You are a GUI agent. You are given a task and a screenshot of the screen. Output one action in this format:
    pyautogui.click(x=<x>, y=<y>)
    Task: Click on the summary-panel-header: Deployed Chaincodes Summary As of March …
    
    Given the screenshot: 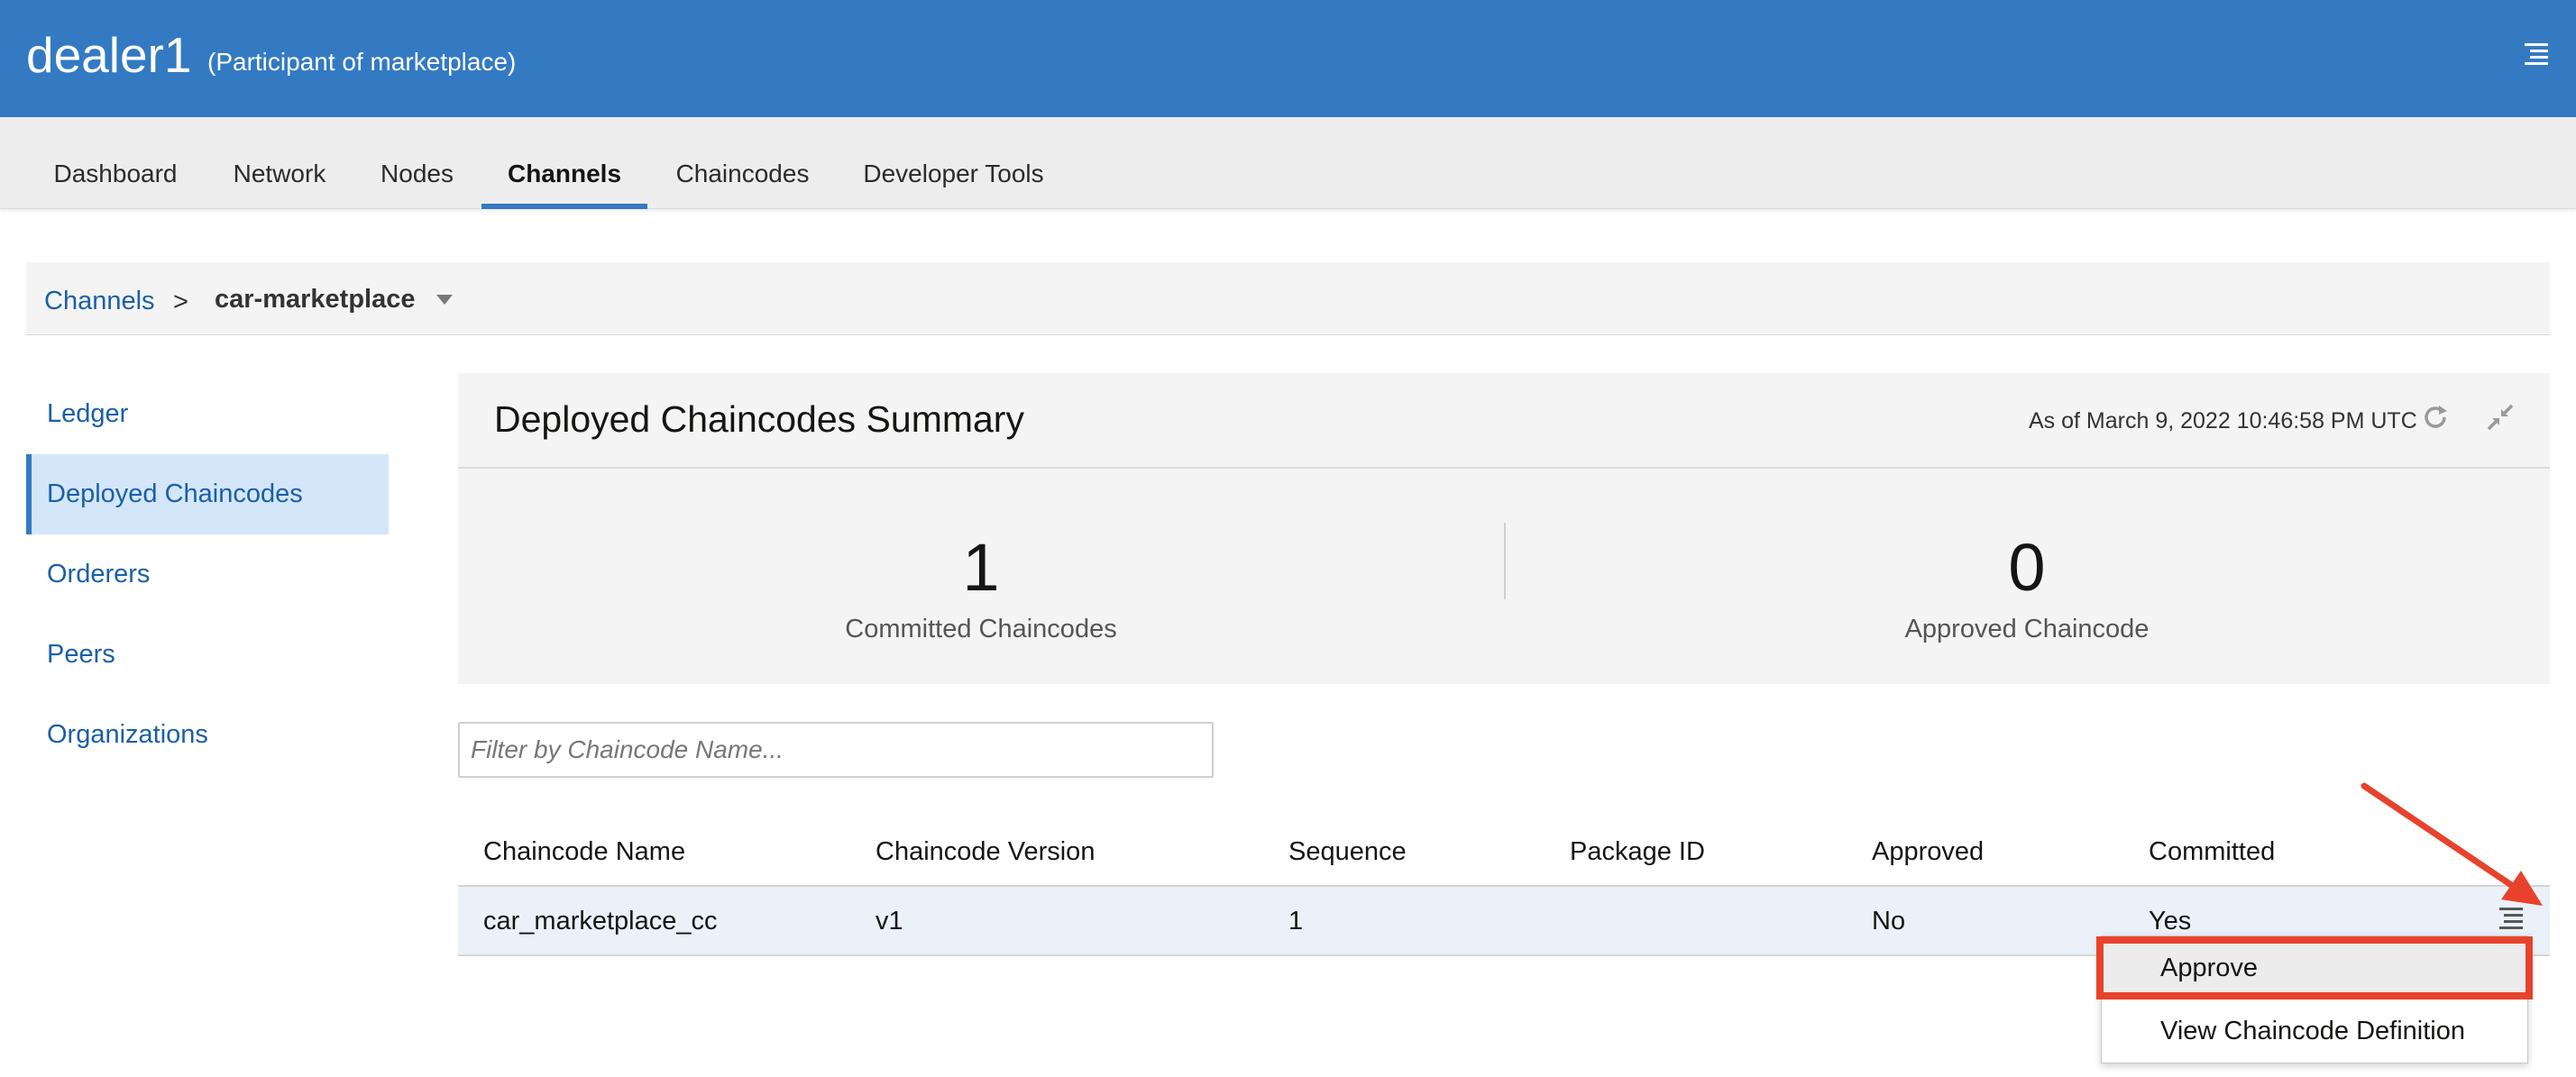 What is the action you would take?
    pyautogui.click(x=1504, y=421)
    